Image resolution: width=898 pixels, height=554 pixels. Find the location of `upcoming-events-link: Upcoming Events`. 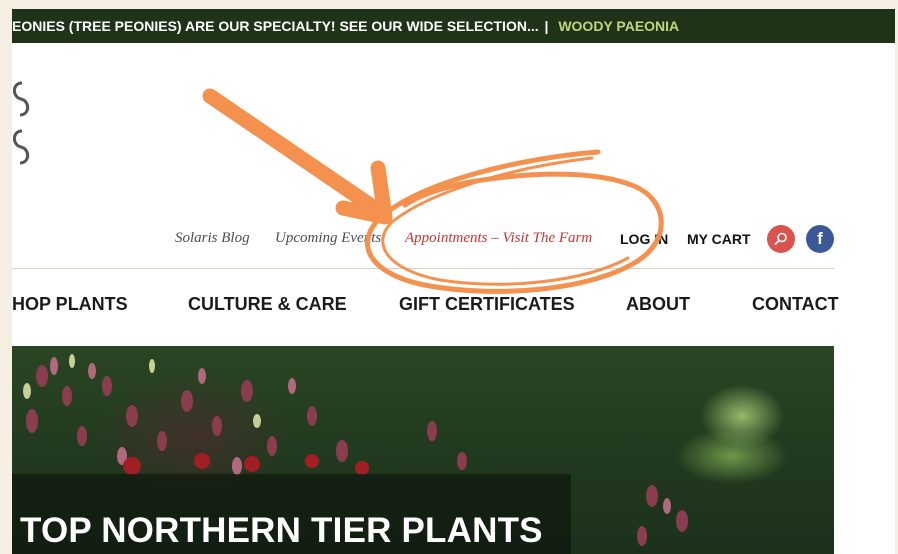

upcoming-events-link: Upcoming Events is located at coordinates (328, 238).